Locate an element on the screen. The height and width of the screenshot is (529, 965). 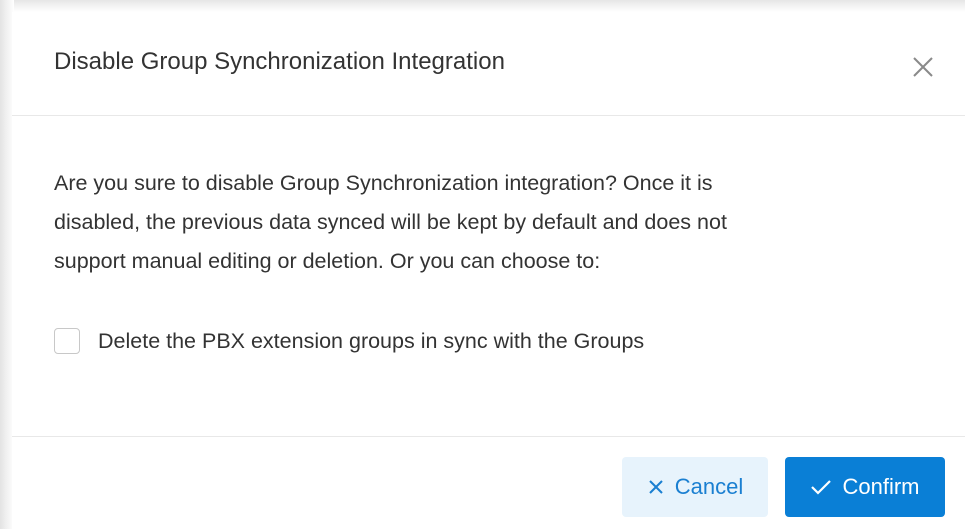
x-icon is located at coordinates (656, 487).